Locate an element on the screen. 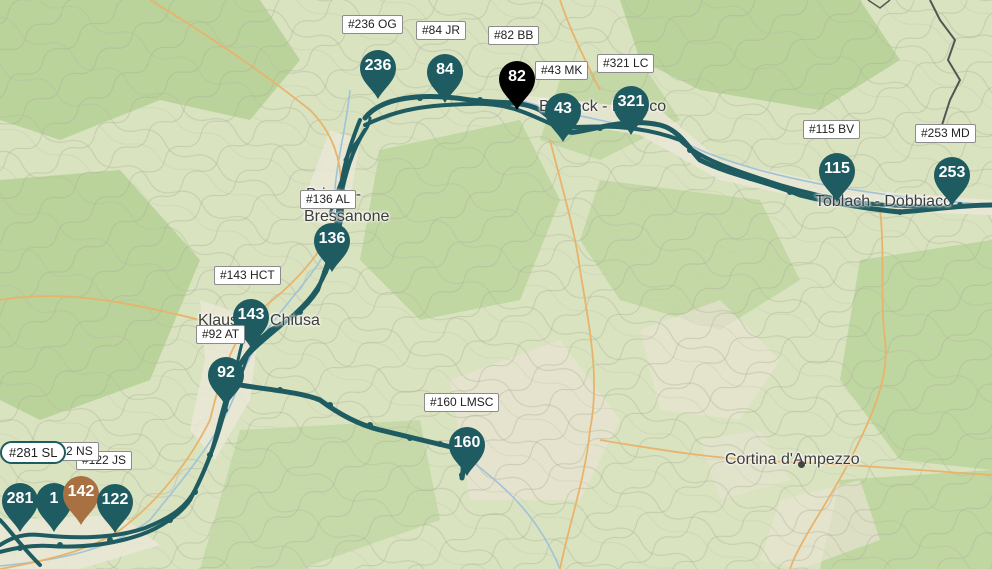 The width and height of the screenshot is (992, 569). marker-tag-321: #321 LC is located at coordinates (626, 63).